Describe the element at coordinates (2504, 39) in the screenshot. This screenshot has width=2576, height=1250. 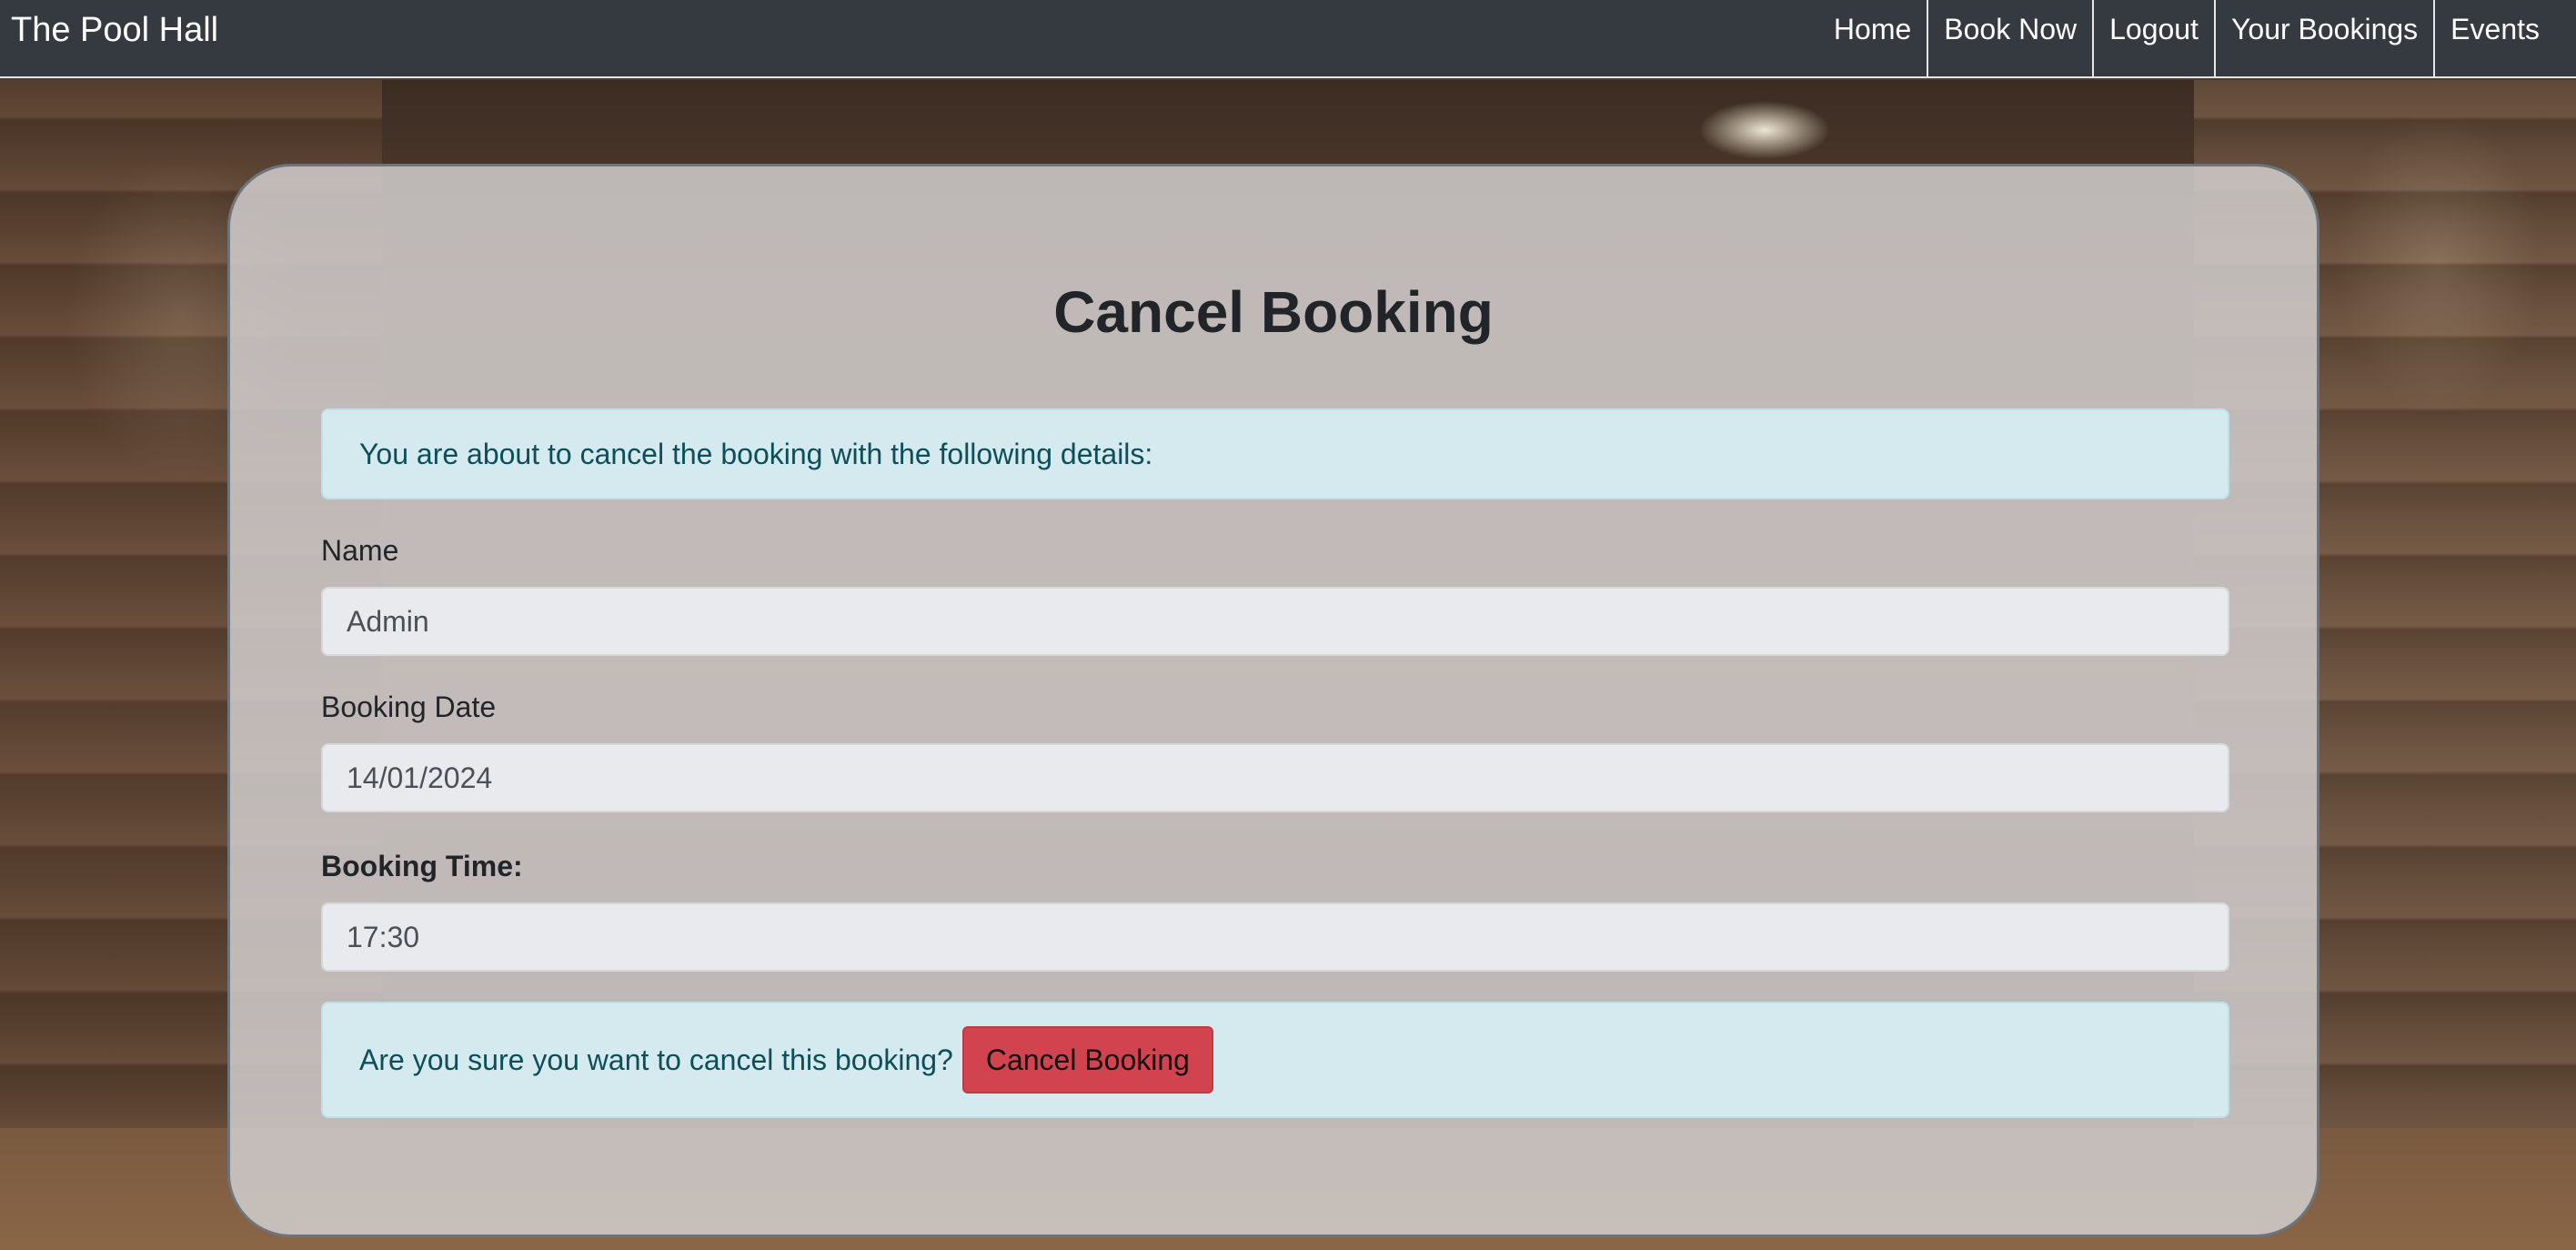
I see `nav-events-link: Events` at that location.